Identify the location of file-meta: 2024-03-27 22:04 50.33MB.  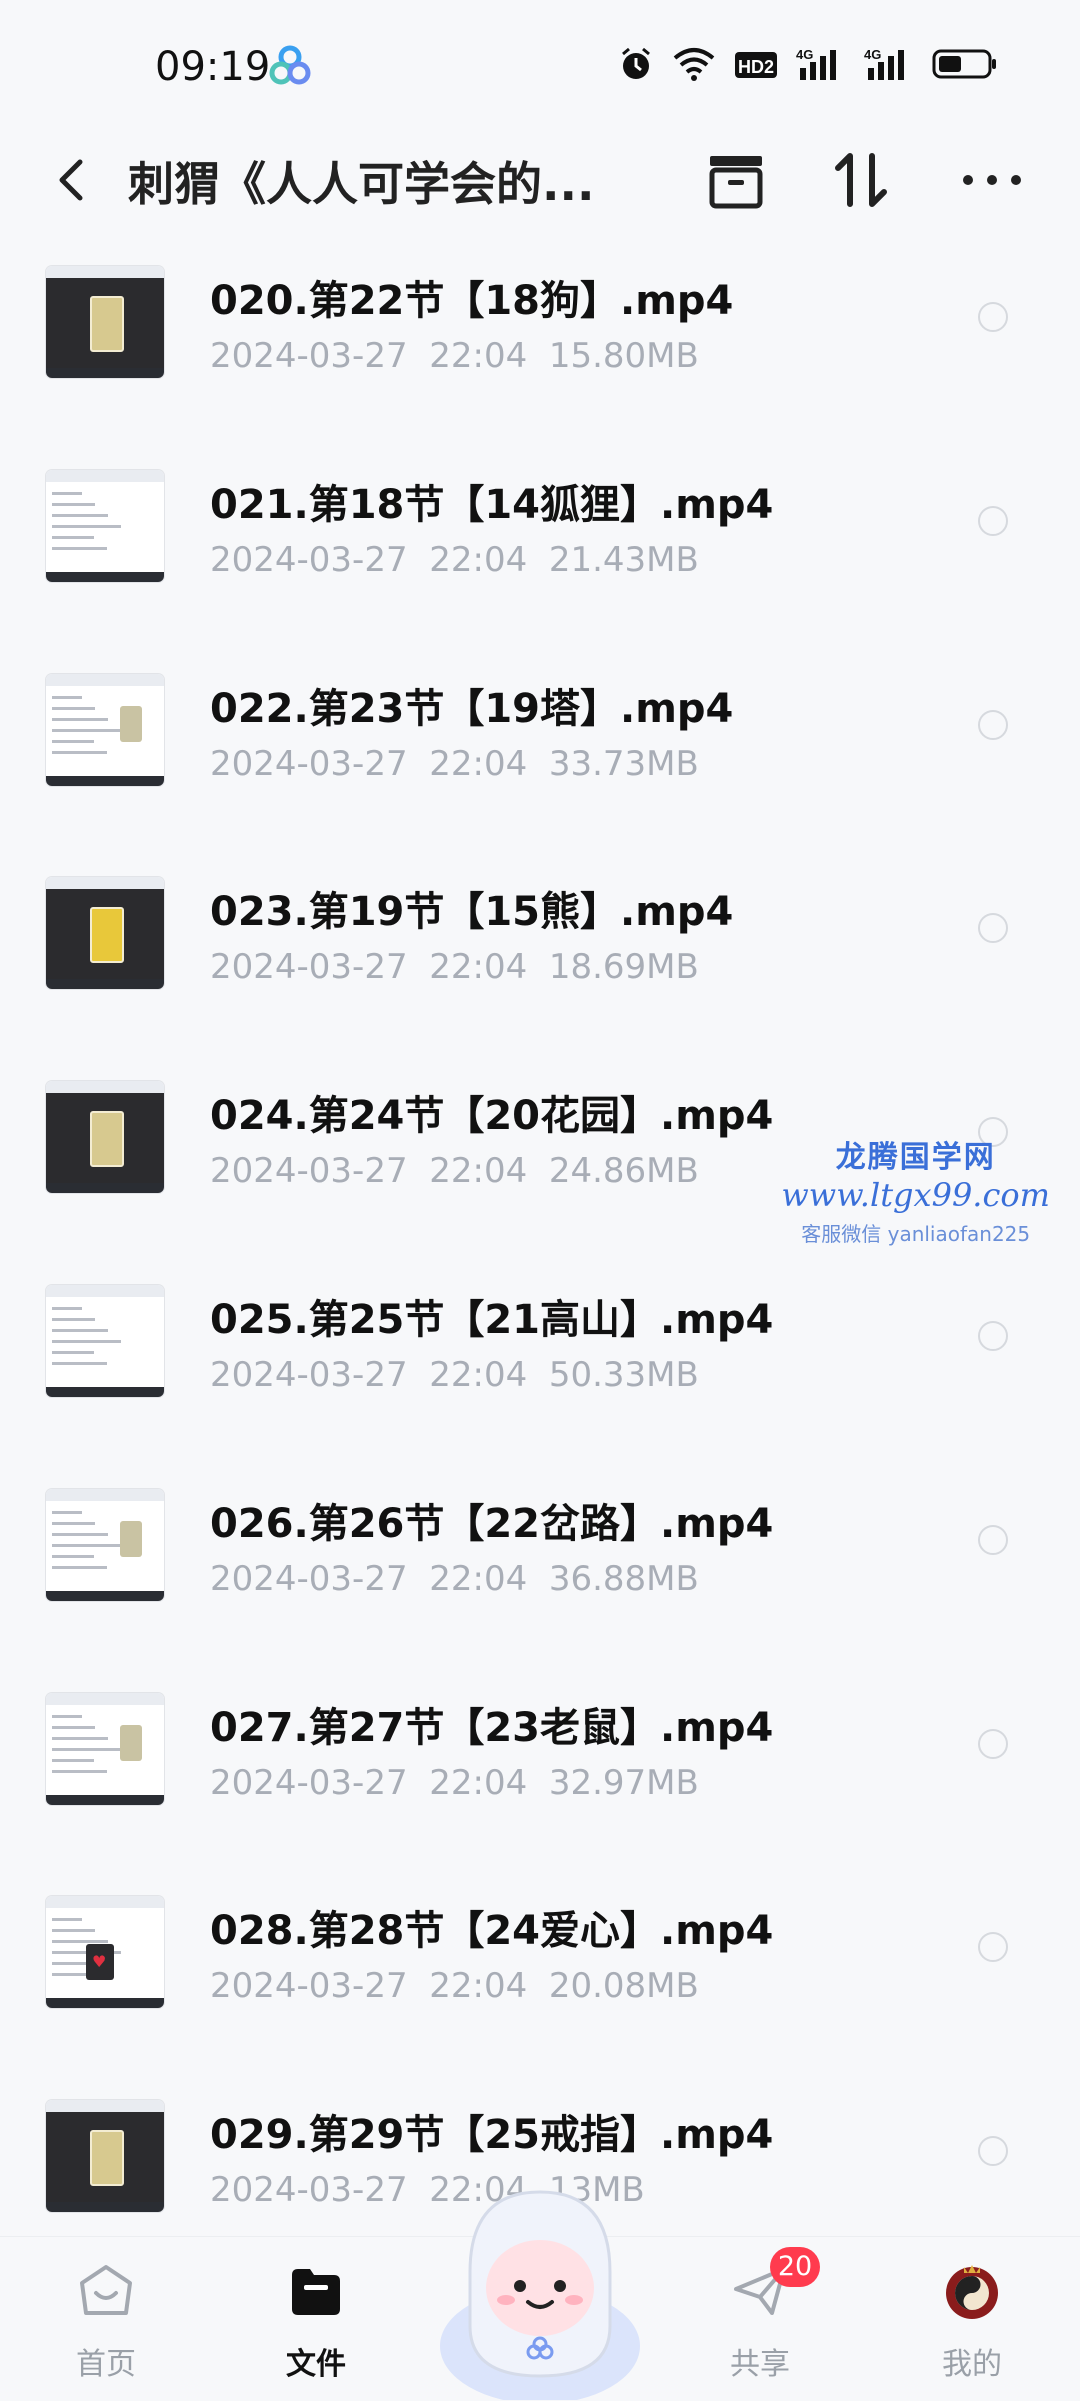
(454, 1375).